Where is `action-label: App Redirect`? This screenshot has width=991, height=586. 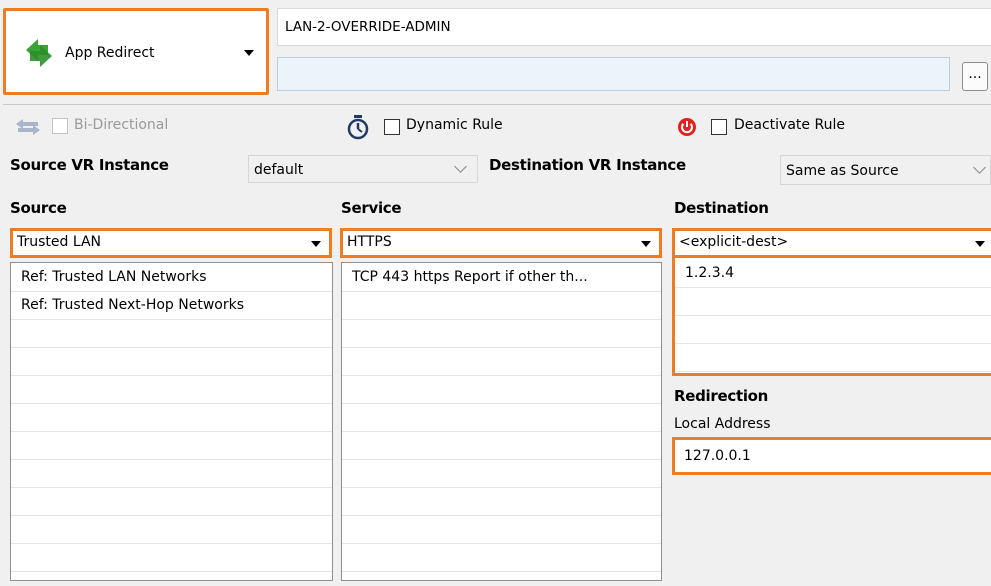 action-label: App Redirect is located at coordinates (110, 53).